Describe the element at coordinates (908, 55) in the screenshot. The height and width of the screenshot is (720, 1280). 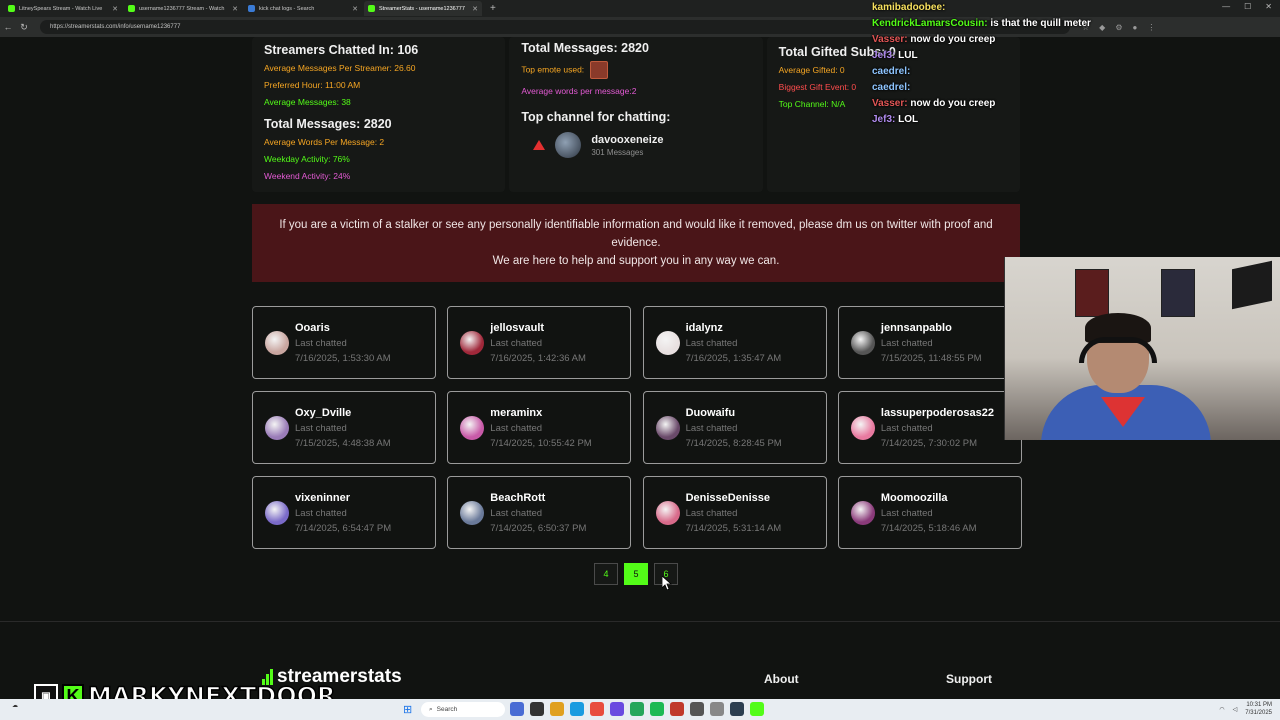
I see `chat-text: LUL` at that location.